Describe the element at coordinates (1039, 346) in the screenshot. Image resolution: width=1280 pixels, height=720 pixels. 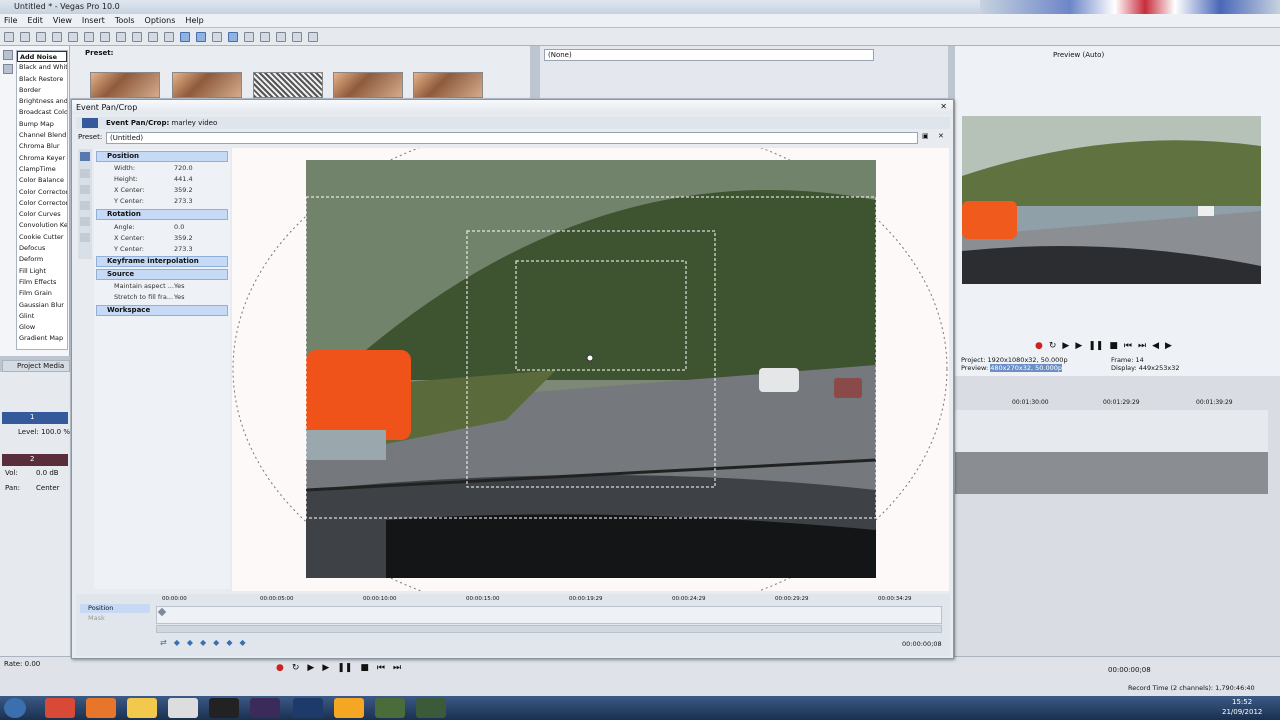
I see `record-icon: ●` at that location.